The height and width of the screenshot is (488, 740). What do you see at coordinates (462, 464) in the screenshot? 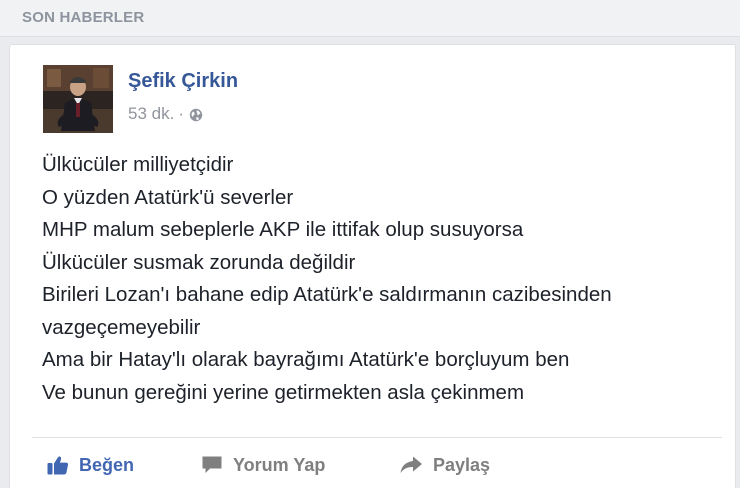
I see `share-label: Paylaş` at bounding box center [462, 464].